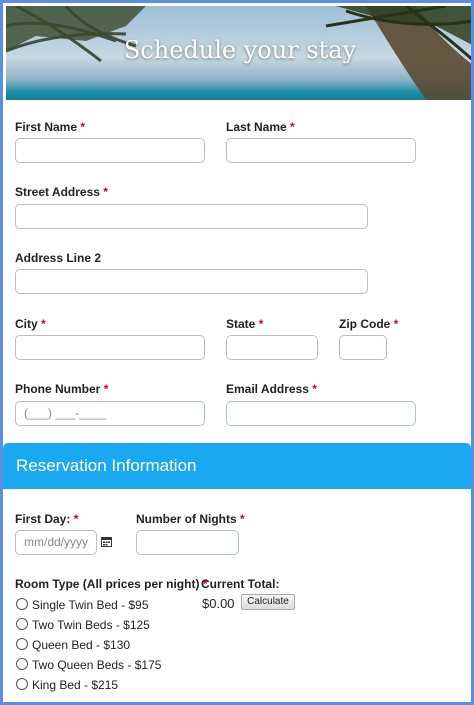 The width and height of the screenshot is (474, 705). I want to click on room-option-two-twin: Two Twin Beds - $125, so click(83, 625).